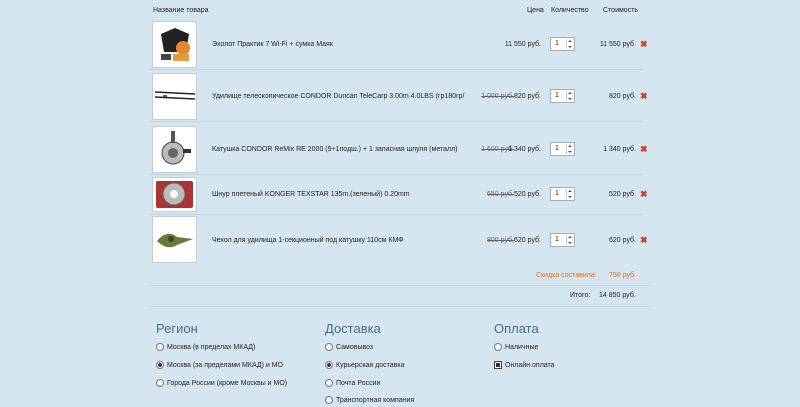 The height and width of the screenshot is (407, 800). I want to click on braided-line-spool-icon, so click(174, 194).